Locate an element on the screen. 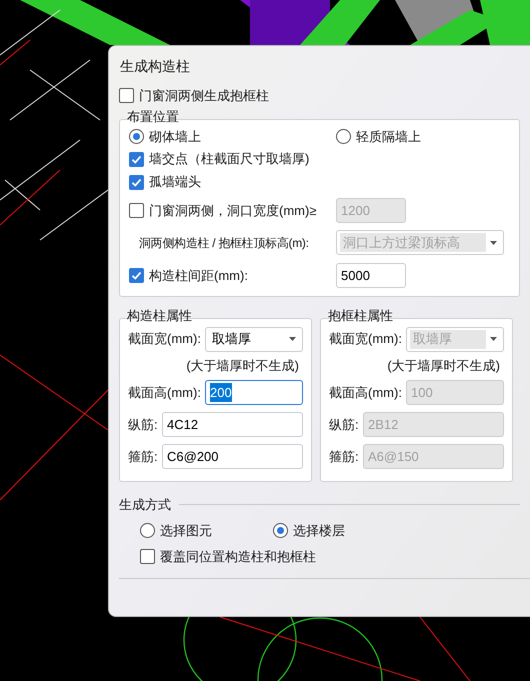  group-title: 抱框柱属性 is located at coordinates (360, 315).